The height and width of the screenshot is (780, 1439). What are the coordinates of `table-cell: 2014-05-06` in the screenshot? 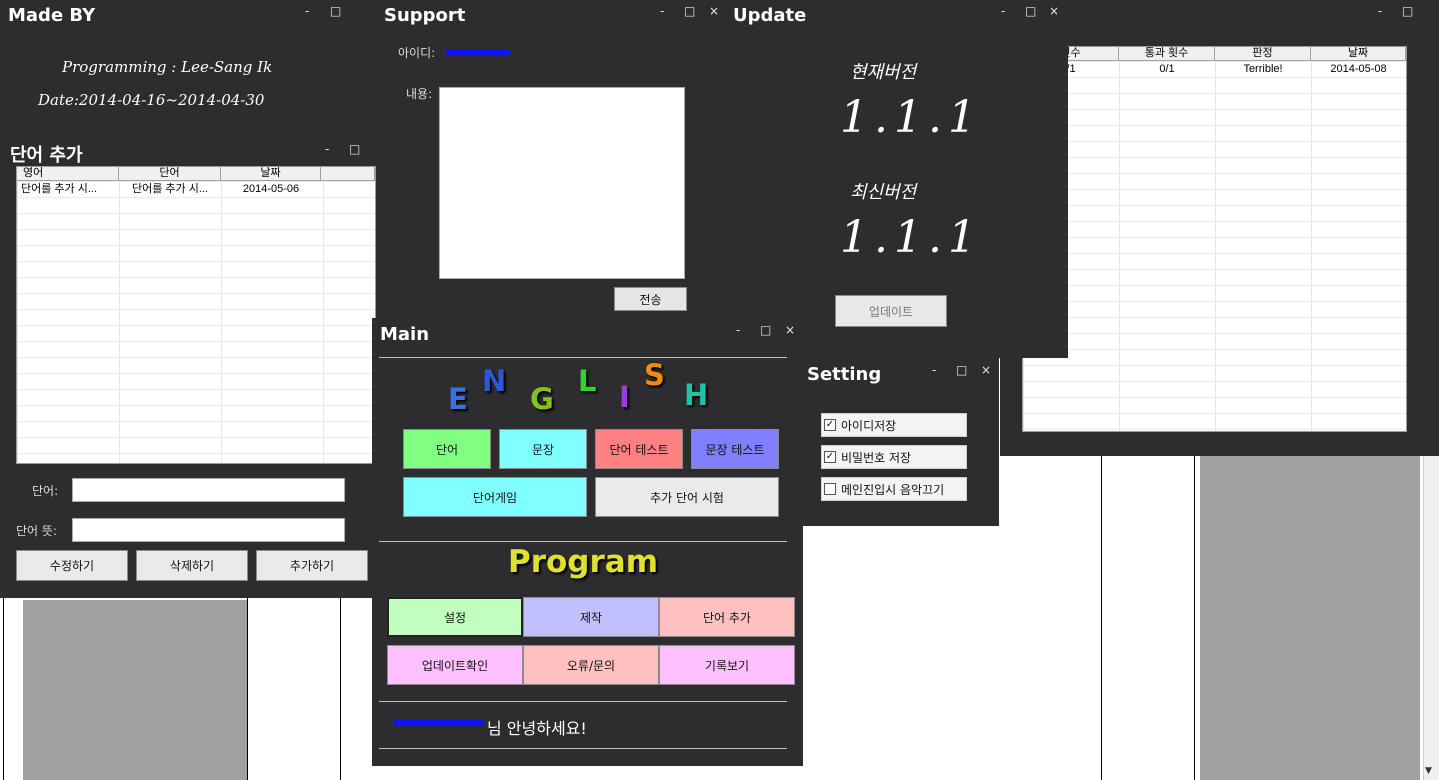 It's located at (271, 189).